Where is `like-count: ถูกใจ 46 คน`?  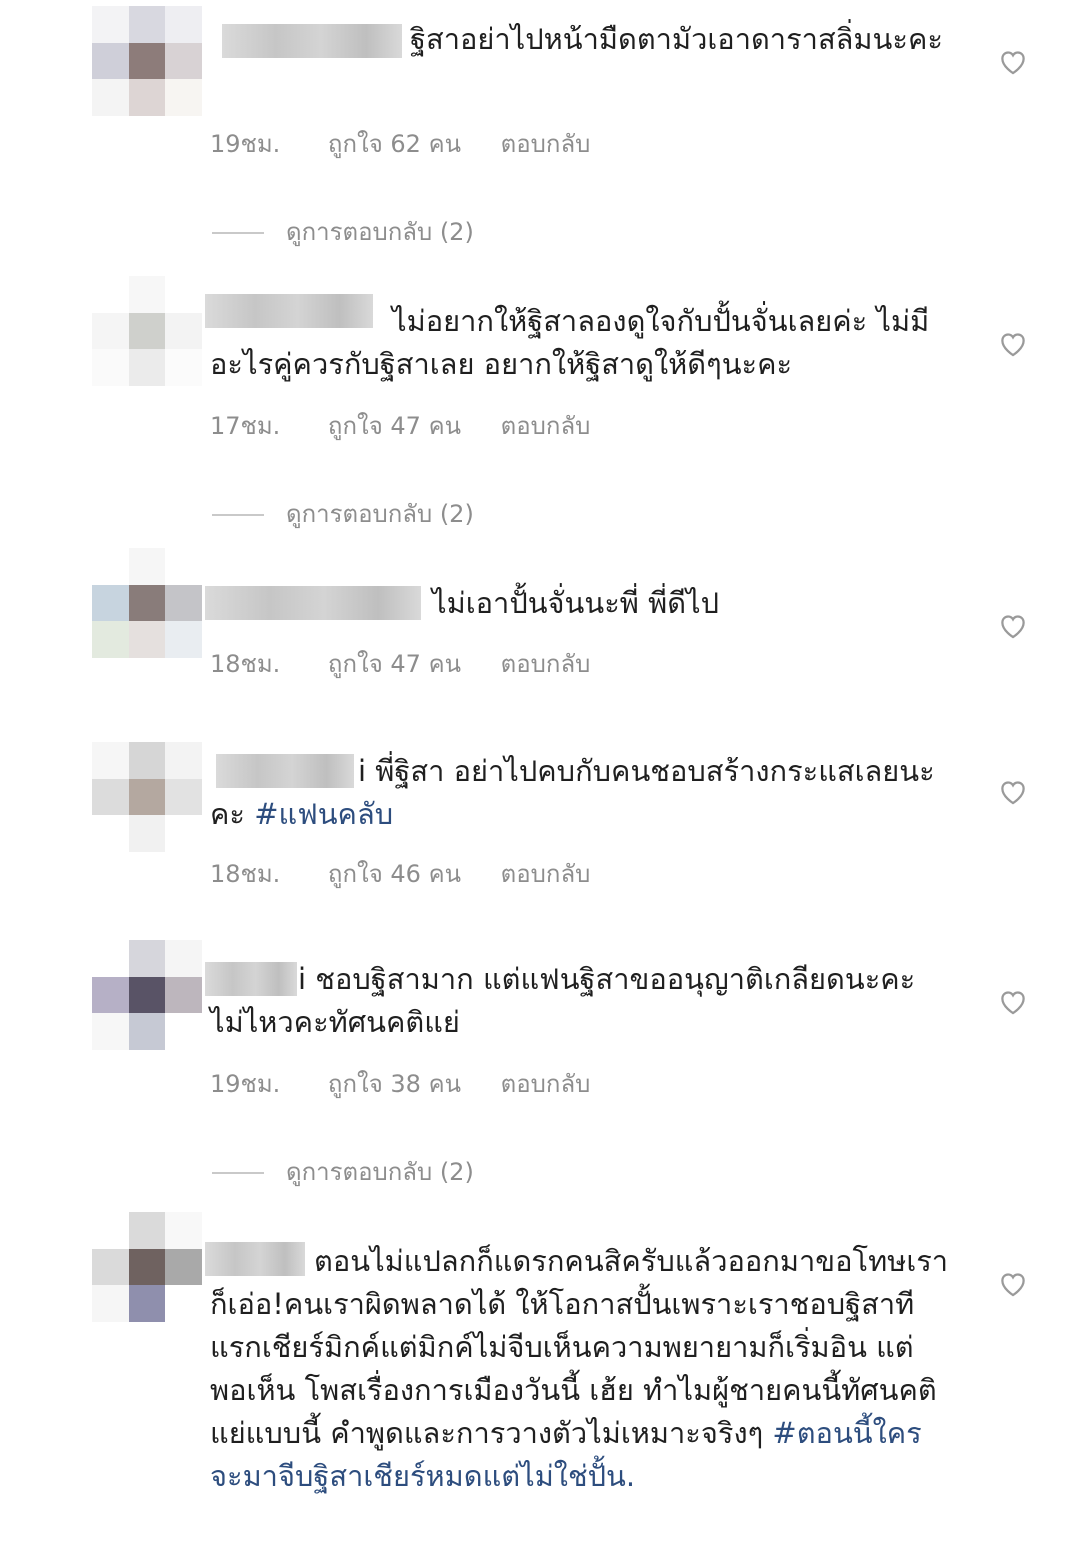
like-count: ถูกใจ 46 คน is located at coordinates (394, 874).